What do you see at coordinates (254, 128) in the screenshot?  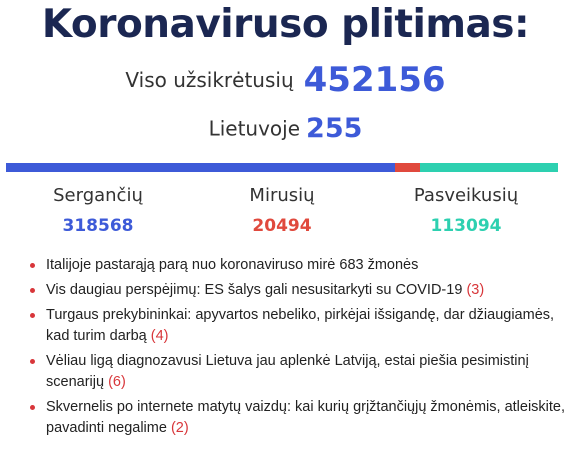 I see `lithuania-label: Lietuvoje` at bounding box center [254, 128].